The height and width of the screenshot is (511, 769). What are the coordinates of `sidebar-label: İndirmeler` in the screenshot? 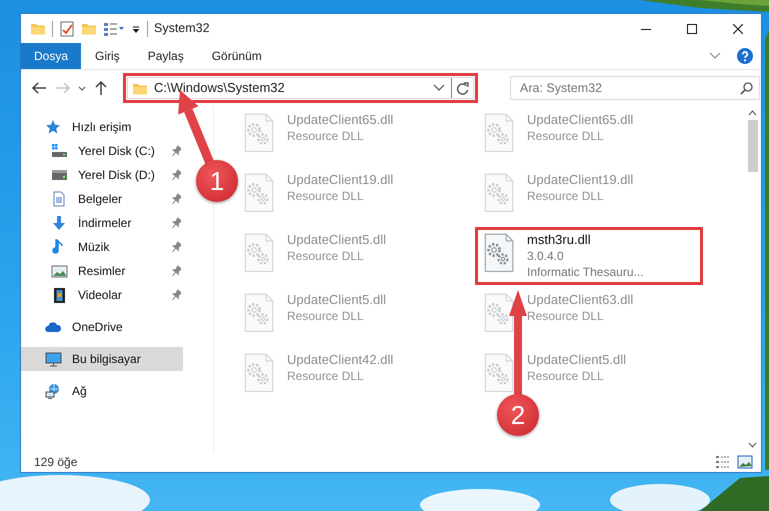 It's located at (105, 223).